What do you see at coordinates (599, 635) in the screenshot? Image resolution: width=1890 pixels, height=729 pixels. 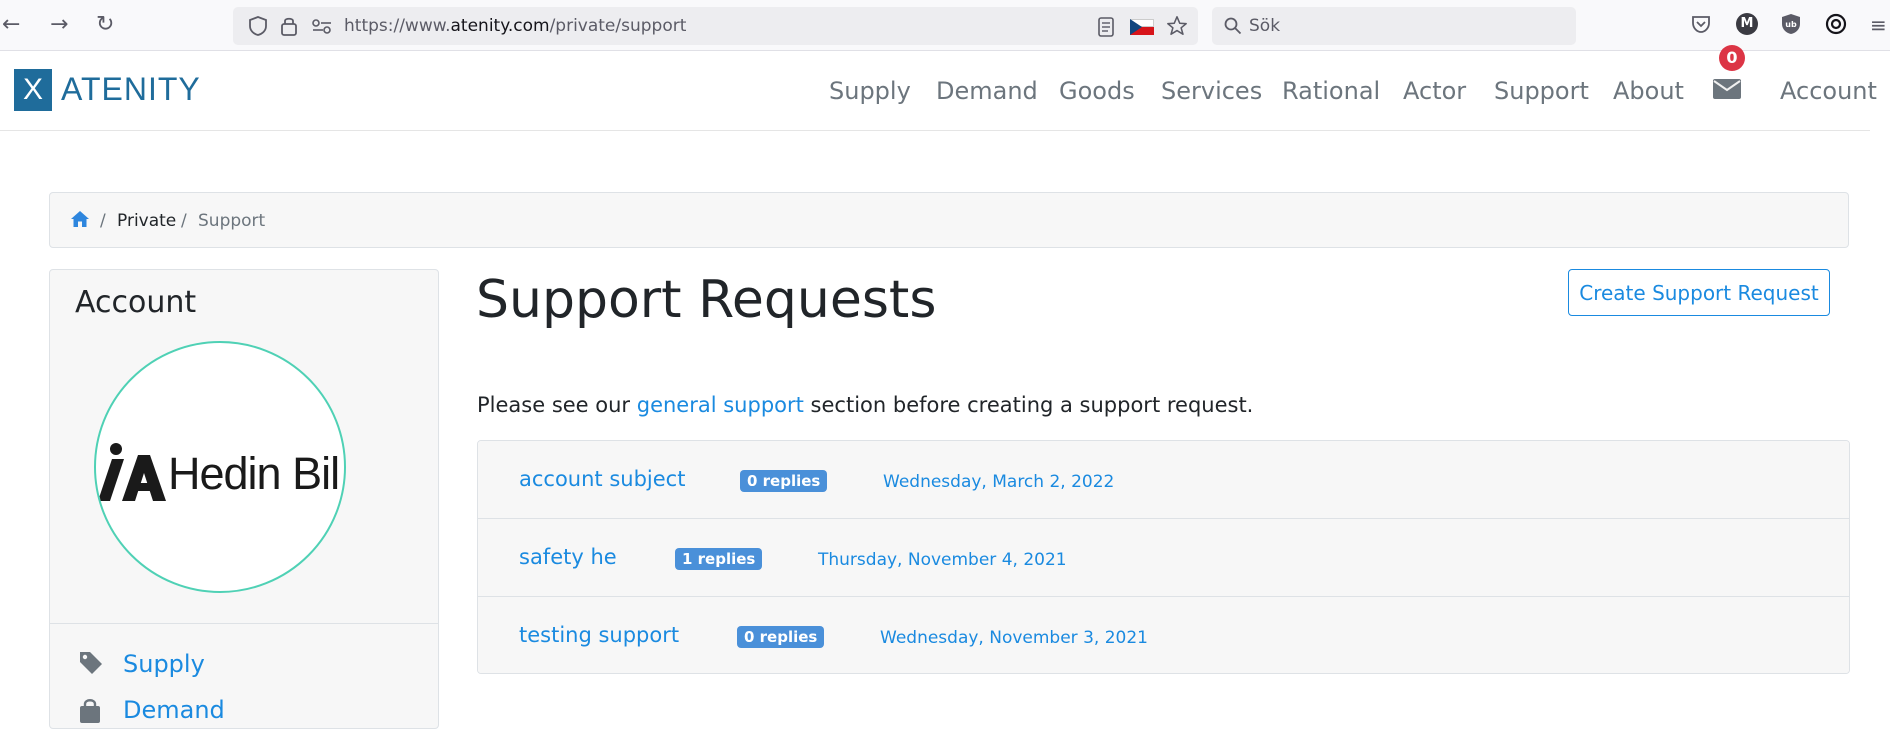 I see `request-subject-link: testing support` at bounding box center [599, 635].